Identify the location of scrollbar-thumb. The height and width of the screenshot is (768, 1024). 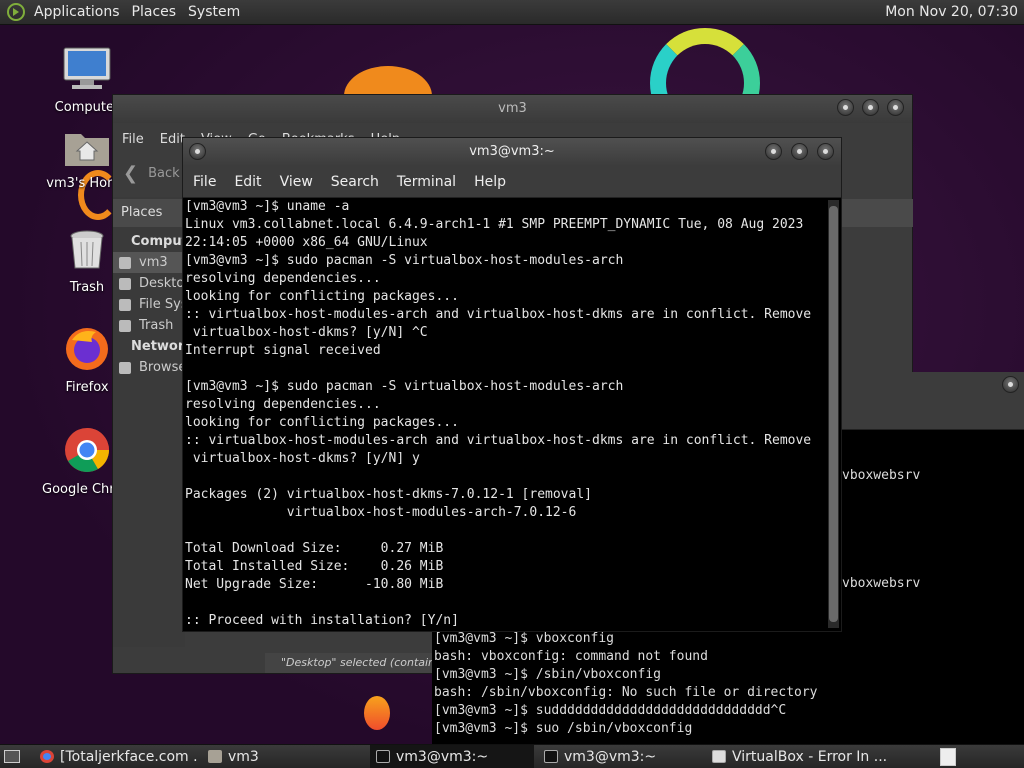
(833, 414).